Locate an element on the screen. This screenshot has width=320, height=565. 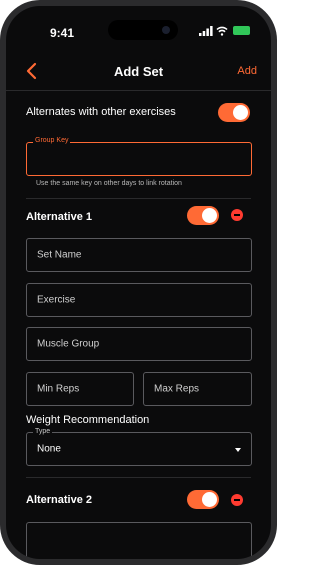
weight-recommendation-label: Weight Recommendation is located at coordinates (88, 420).